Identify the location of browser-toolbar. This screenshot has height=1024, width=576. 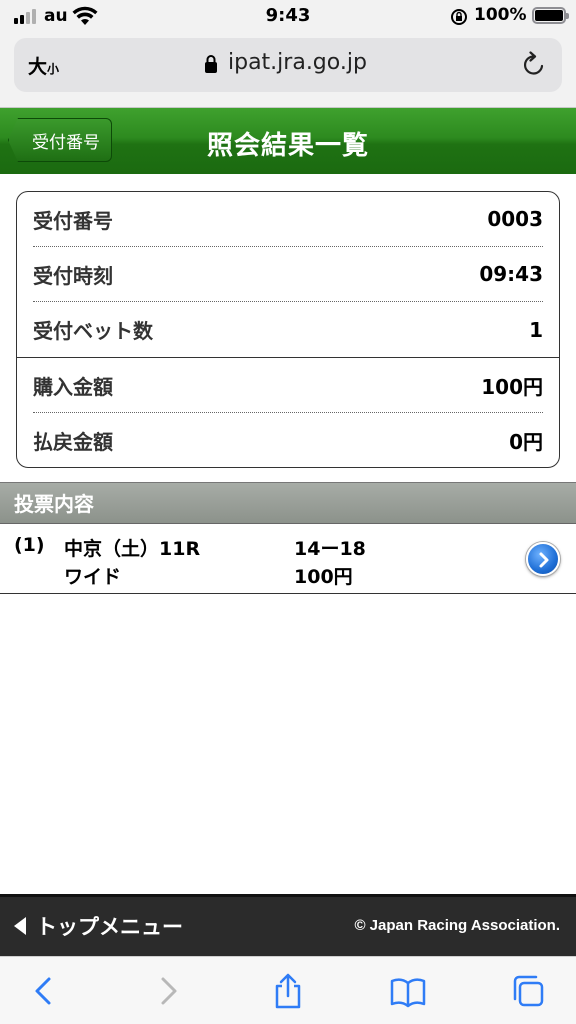
(288, 990).